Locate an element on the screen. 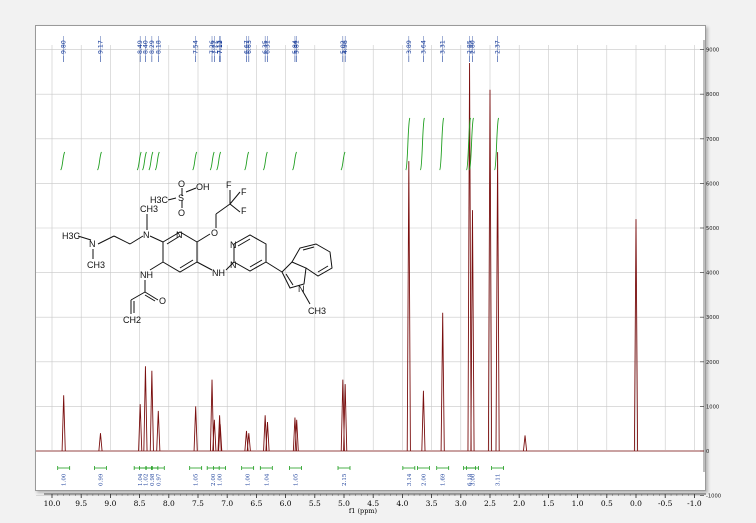 This screenshot has width=756, height=523. x-tick-label: 4.0 is located at coordinates (402, 503).